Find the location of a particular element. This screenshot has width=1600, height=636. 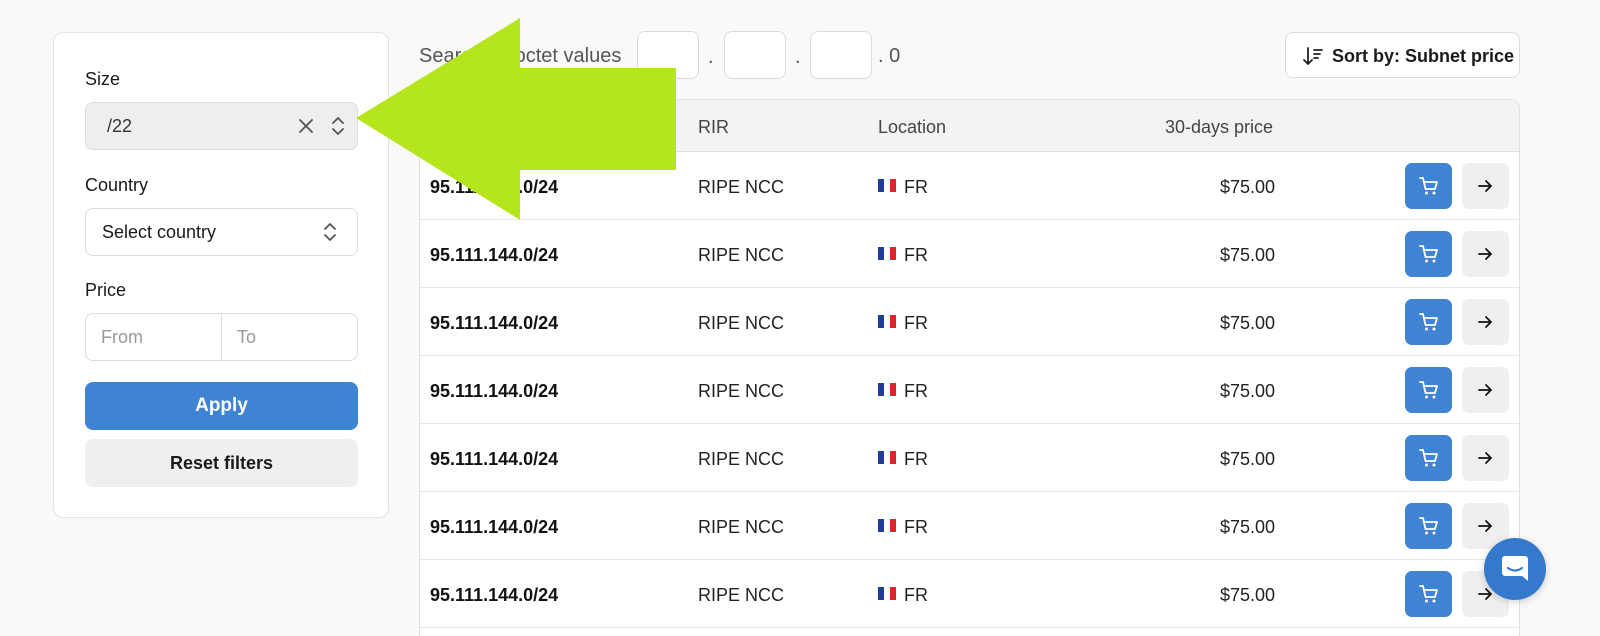

size-label: Size is located at coordinates (103, 79).